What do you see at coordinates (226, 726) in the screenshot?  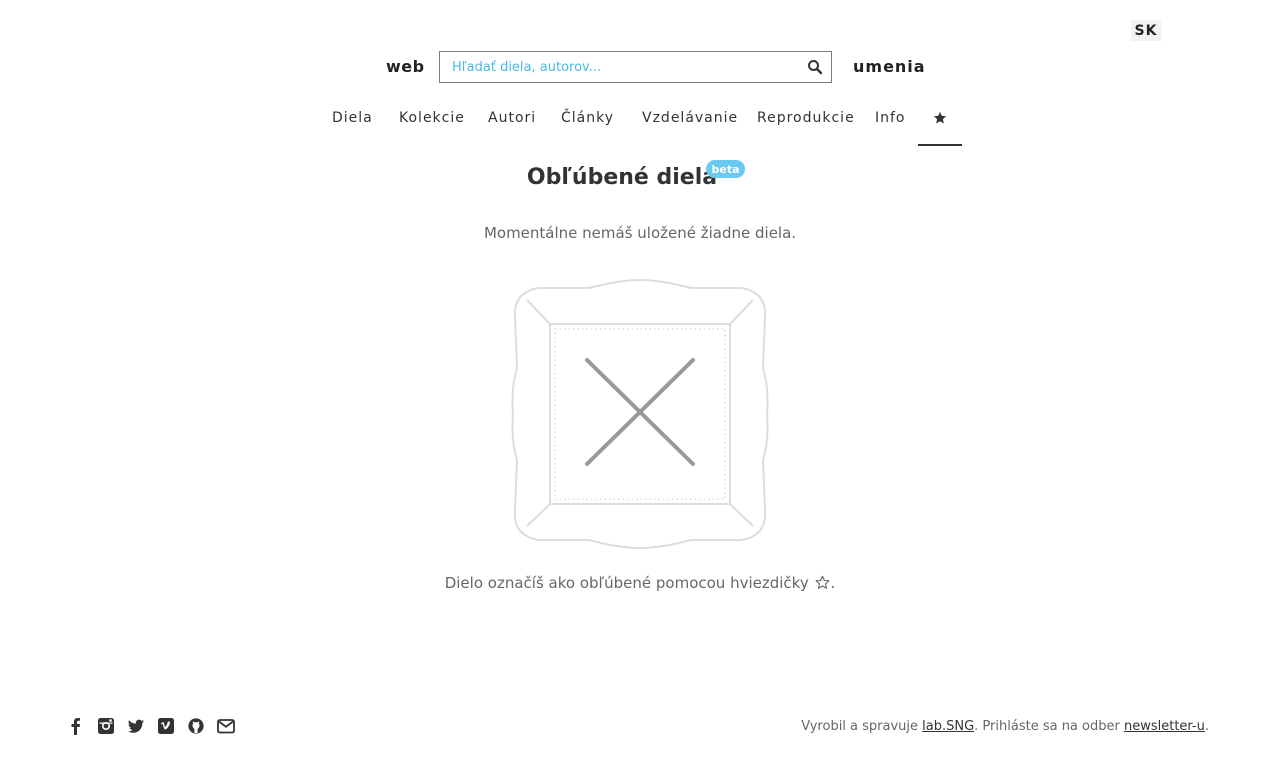 I see `envelope-icon` at bounding box center [226, 726].